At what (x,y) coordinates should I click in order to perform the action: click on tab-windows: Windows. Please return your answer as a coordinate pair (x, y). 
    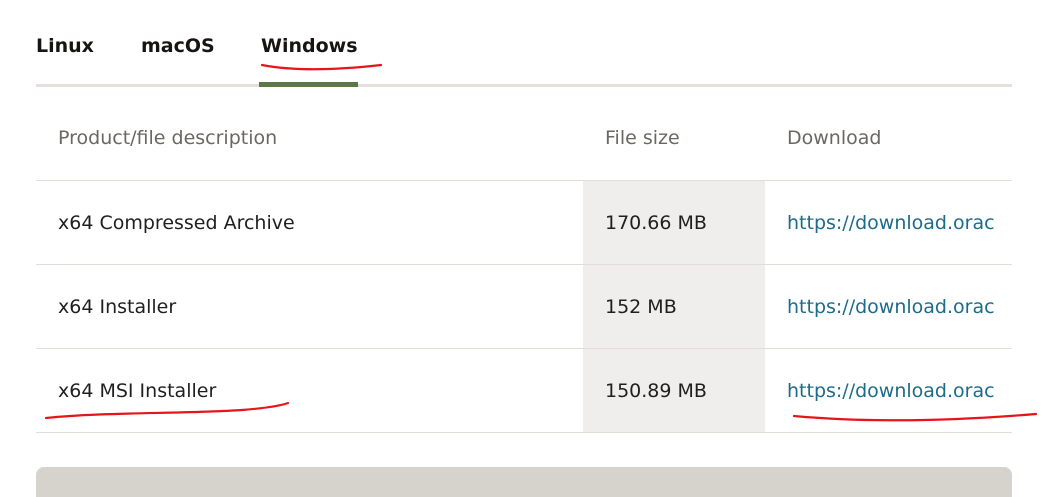
    Looking at the image, I should click on (309, 46).